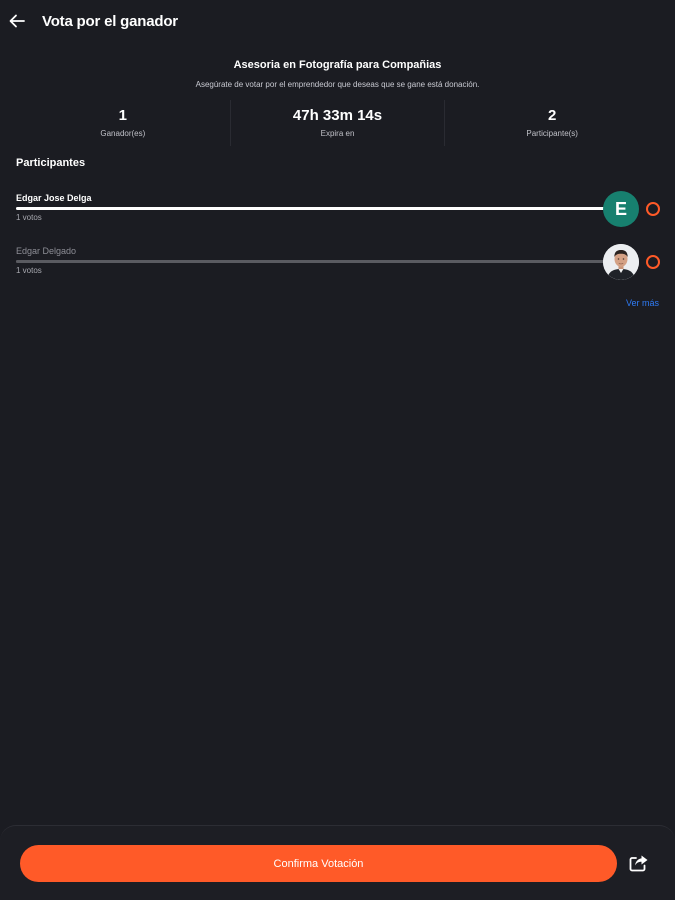 The image size is (675, 900). I want to click on share-icon, so click(638, 863).